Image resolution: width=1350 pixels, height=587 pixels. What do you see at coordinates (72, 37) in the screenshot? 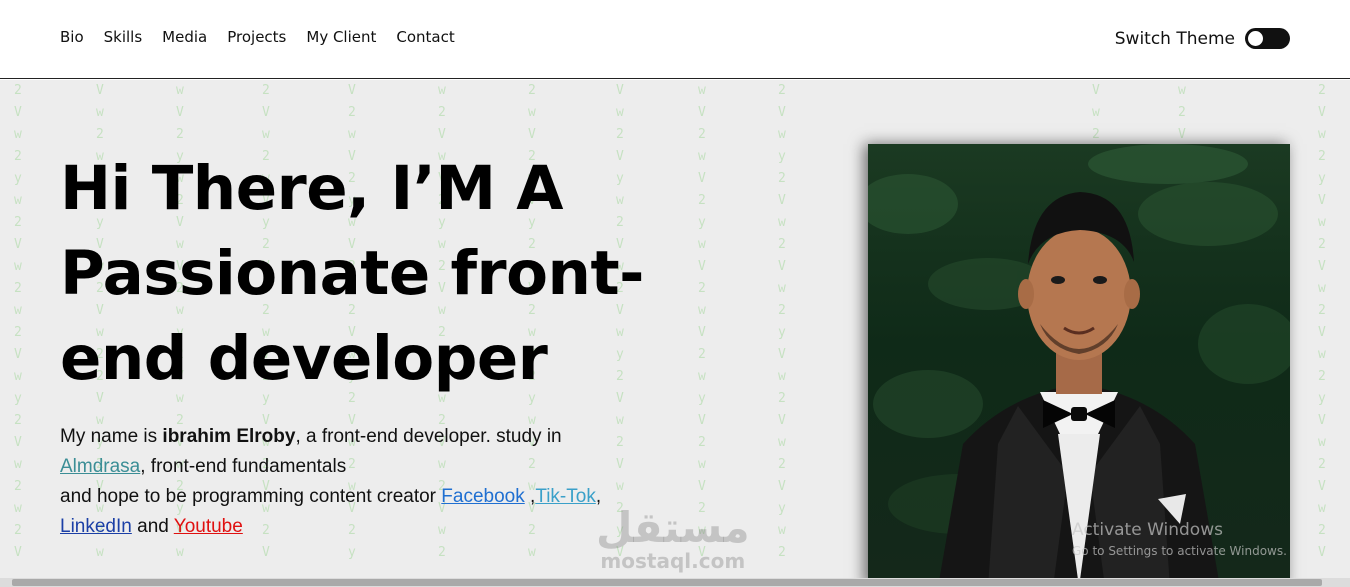
I see `nav-link-bio: Bio` at bounding box center [72, 37].